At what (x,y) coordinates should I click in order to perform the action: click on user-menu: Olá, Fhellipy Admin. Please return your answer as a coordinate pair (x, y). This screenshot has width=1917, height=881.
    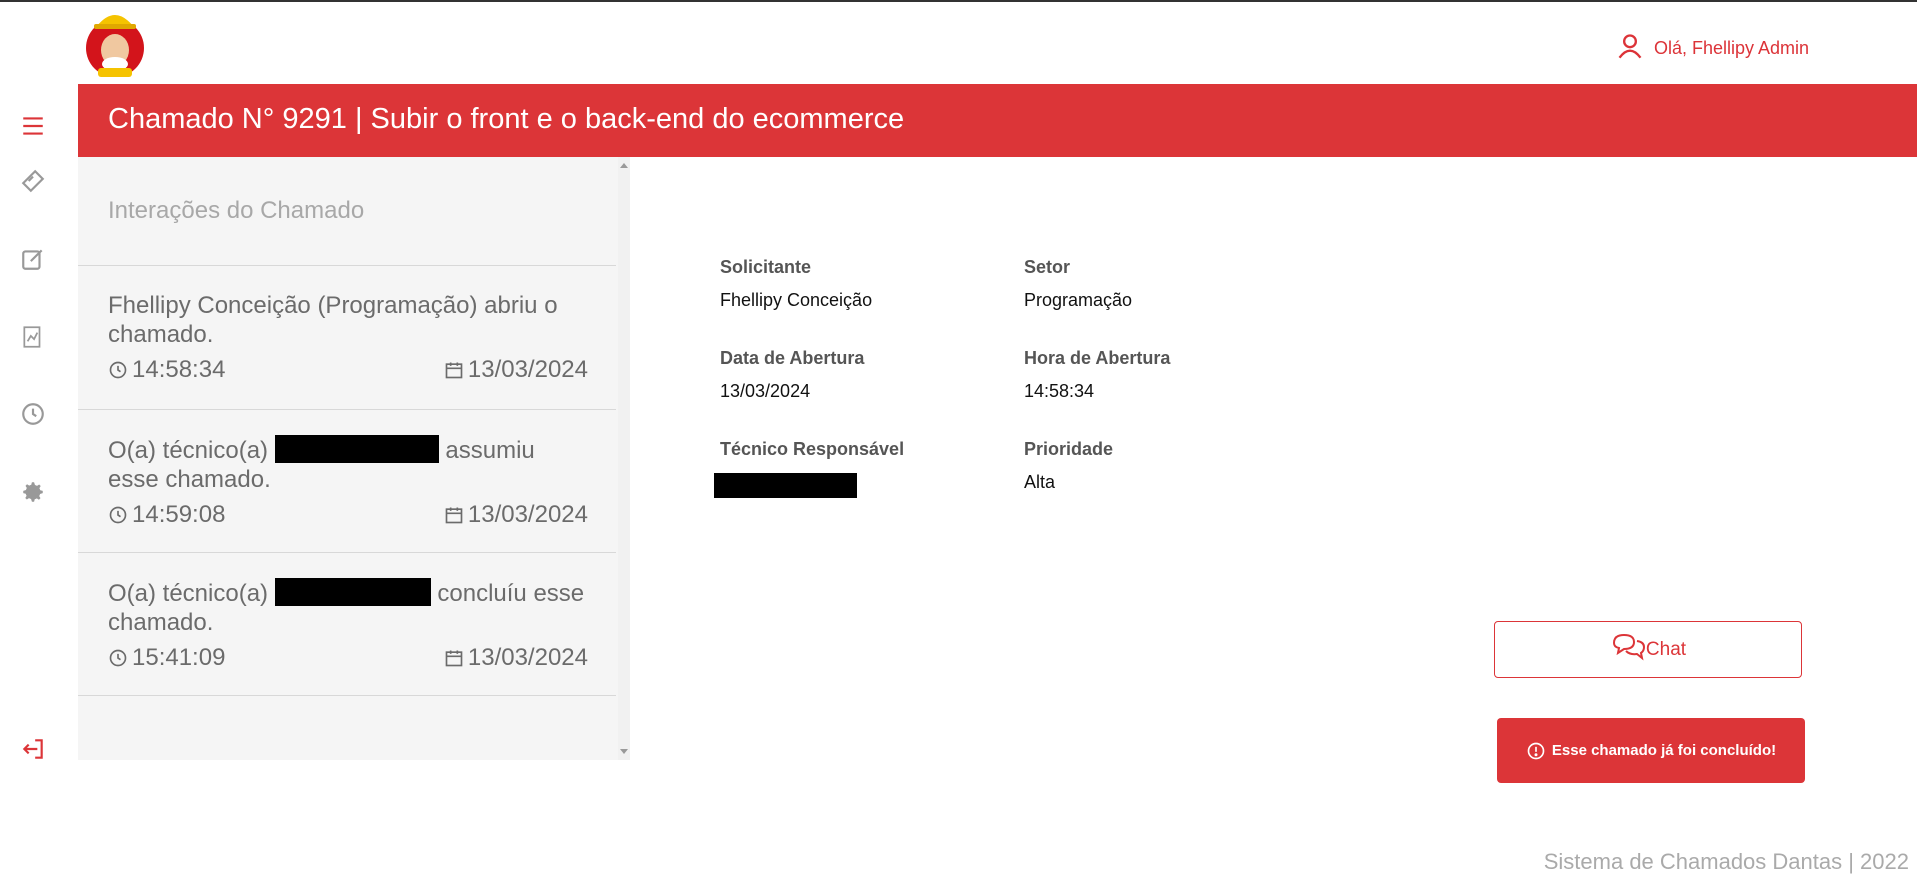
    Looking at the image, I should click on (1712, 48).